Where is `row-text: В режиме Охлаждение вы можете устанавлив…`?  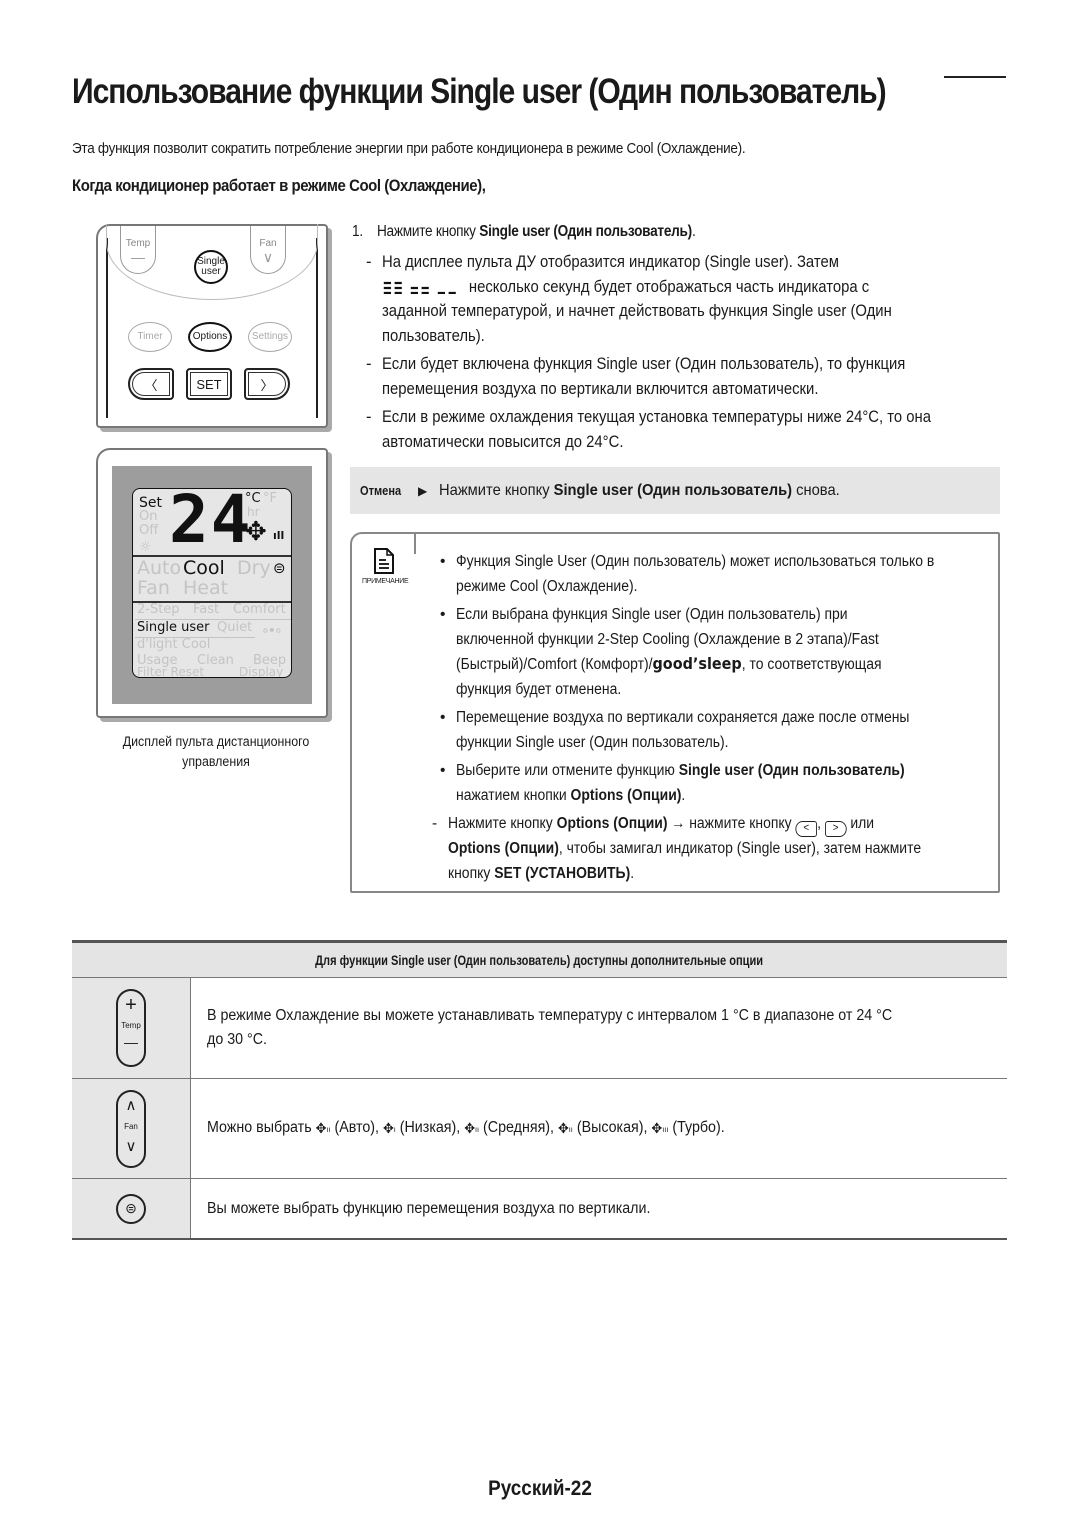 row-text: В режиме Охлаждение вы можете устанавлив… is located at coordinates (550, 1015).